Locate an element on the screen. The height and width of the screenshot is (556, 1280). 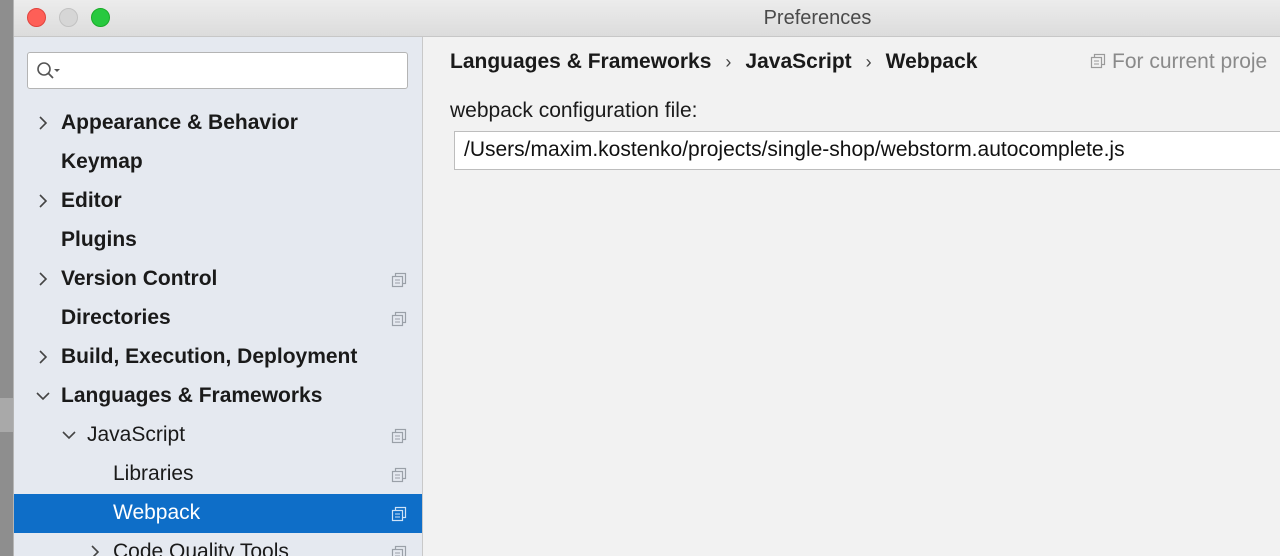
sidebar-item-webpack: Webpack is located at coordinates (218, 513).